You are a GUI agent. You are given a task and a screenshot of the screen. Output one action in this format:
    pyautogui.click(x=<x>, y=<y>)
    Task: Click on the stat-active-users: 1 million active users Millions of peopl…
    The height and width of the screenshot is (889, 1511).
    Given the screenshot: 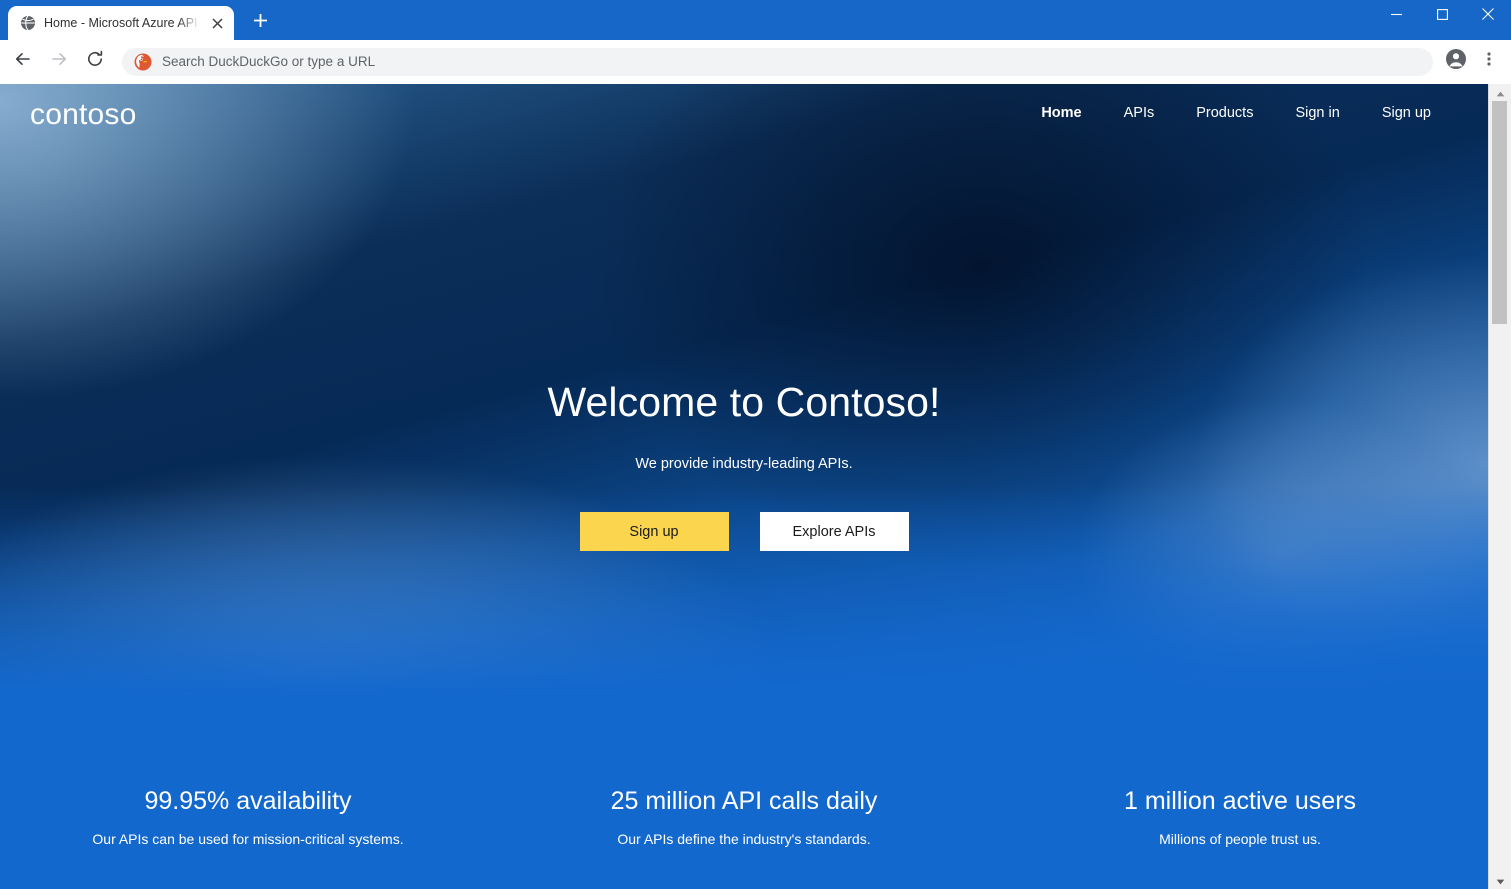 What is the action you would take?
    pyautogui.click(x=1240, y=816)
    